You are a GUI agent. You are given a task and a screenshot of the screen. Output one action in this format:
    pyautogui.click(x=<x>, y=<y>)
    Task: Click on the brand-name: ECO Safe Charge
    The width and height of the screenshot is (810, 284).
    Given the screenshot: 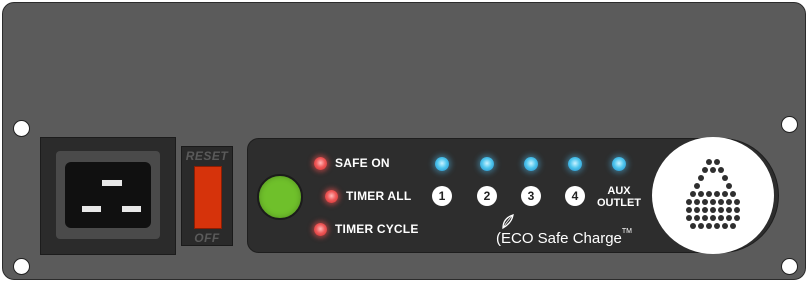 What is the action you would take?
    pyautogui.click(x=561, y=238)
    